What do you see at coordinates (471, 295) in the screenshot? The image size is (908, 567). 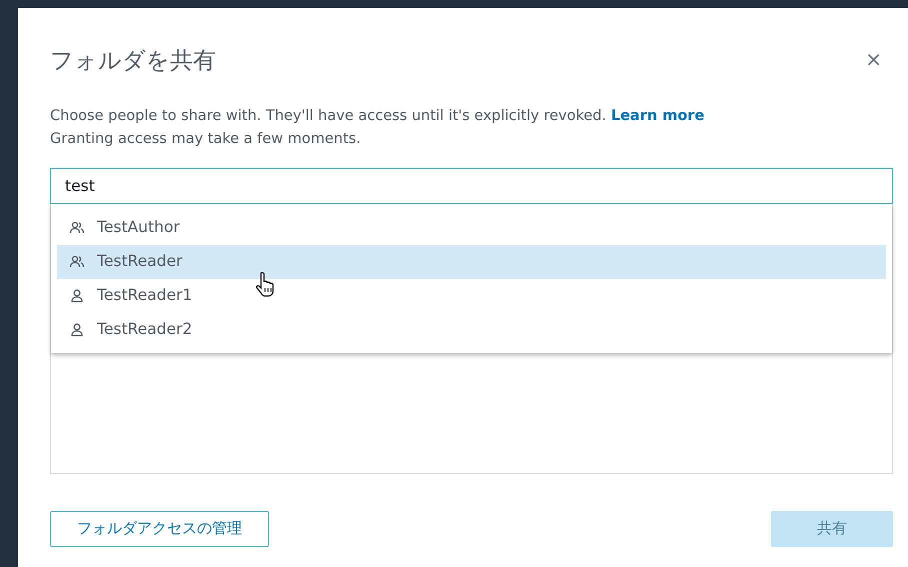 I see `suggestion-item: TestReader1` at bounding box center [471, 295].